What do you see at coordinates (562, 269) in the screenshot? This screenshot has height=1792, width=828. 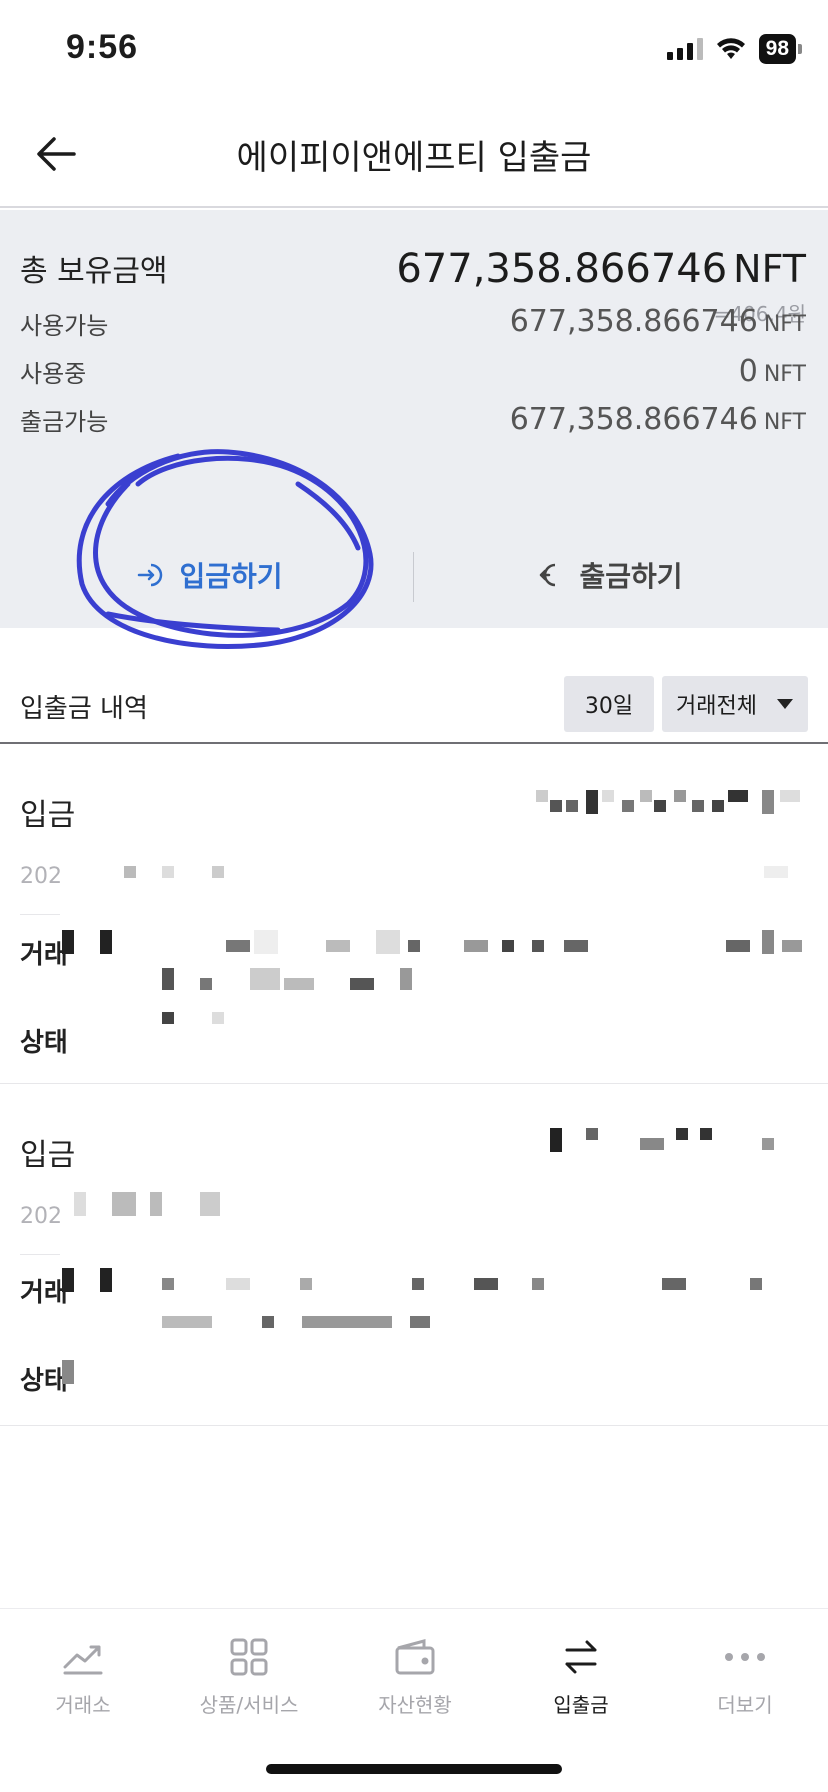 I see `total-balance-amount: 677,358.866746` at bounding box center [562, 269].